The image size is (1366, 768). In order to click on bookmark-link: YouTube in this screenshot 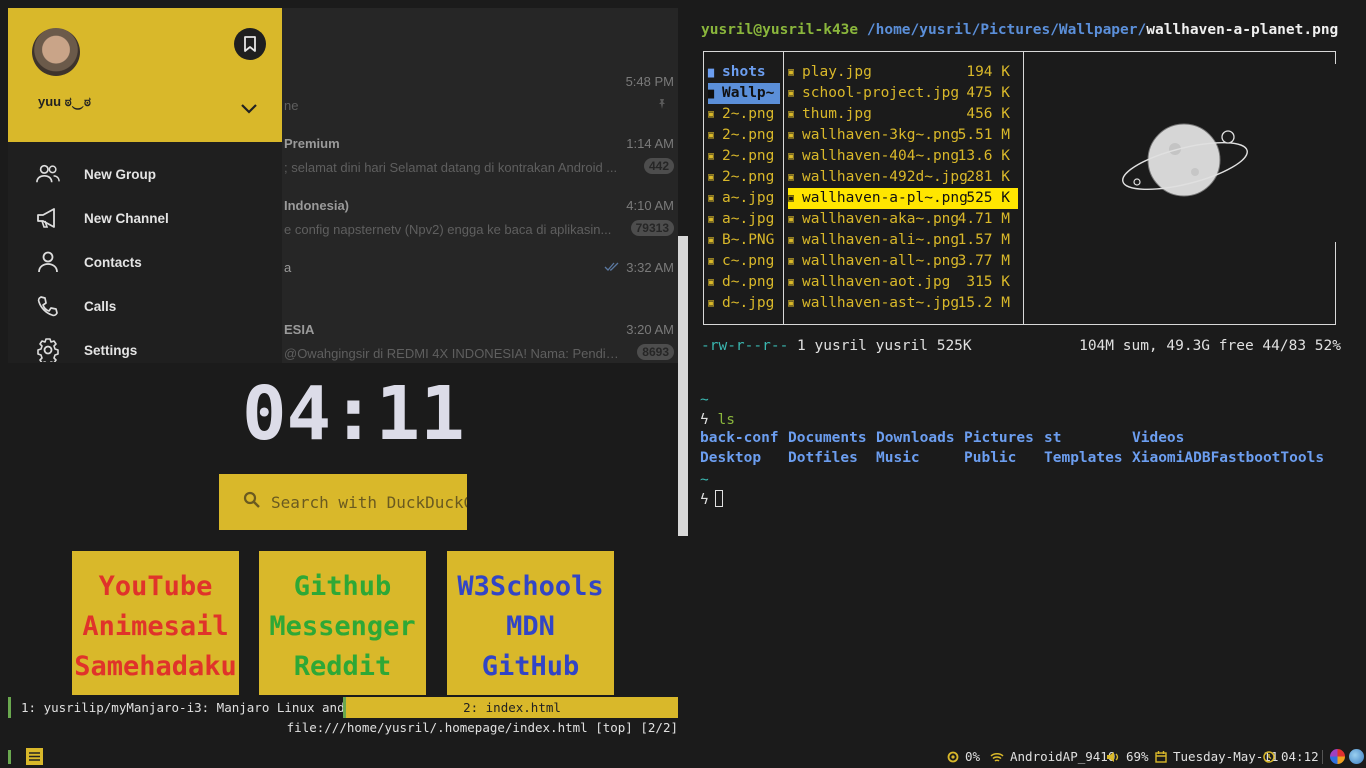, I will do `click(155, 587)`.